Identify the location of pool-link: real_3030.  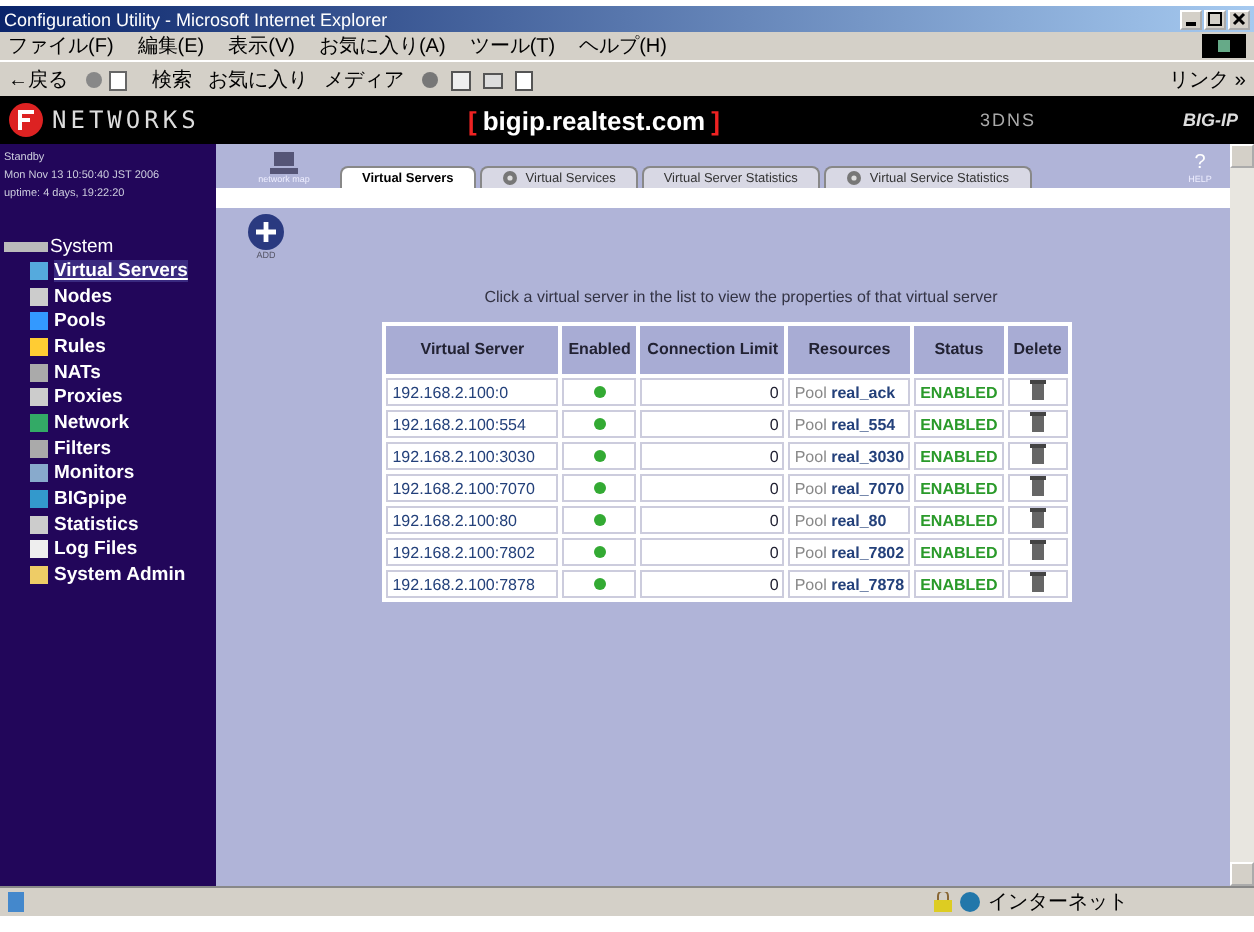
(868, 456).